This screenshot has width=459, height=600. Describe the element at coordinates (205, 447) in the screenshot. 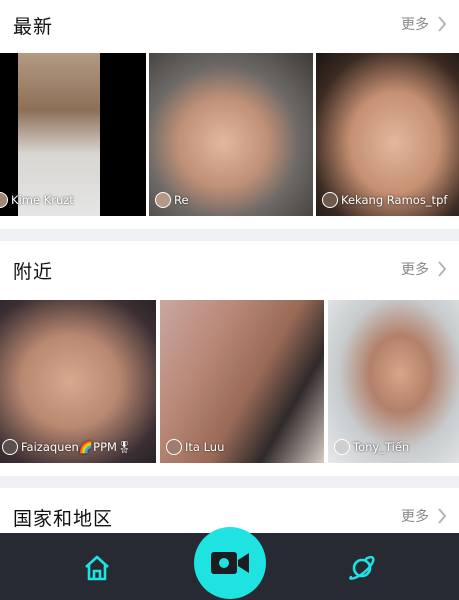

I see `broadcaster-name: Ita Luu` at that location.